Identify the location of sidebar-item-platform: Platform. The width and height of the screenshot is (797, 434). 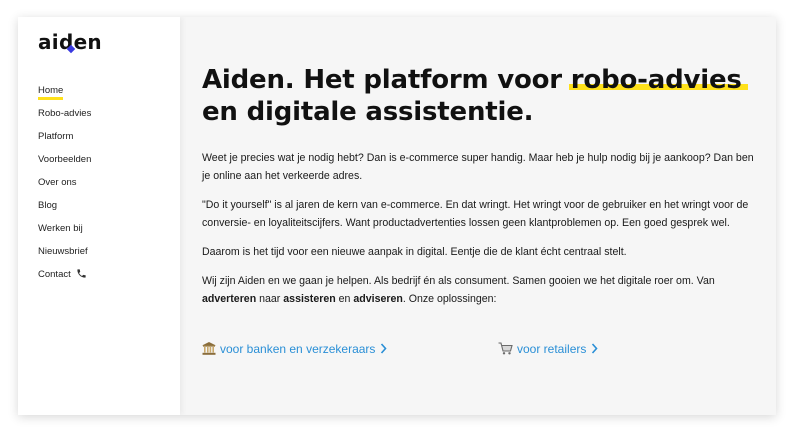
(64, 141).